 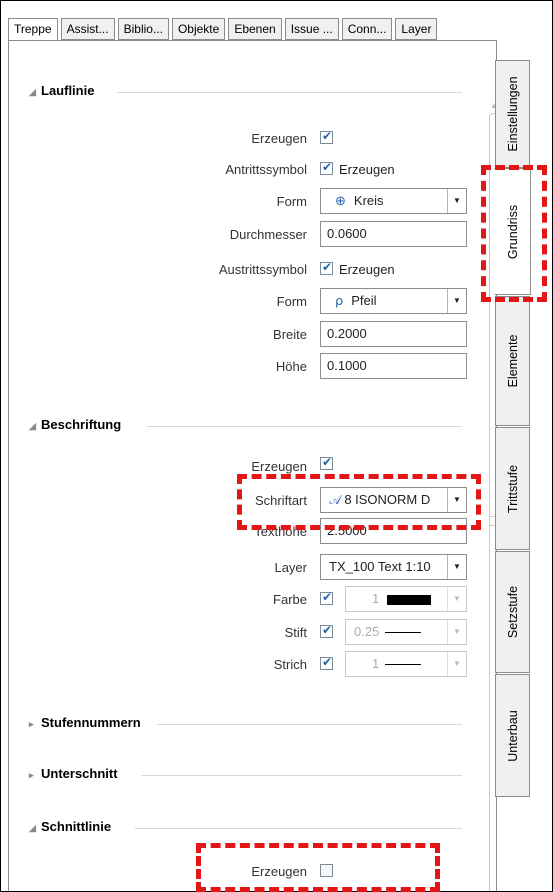 What do you see at coordinates (380, 566) in the screenshot?
I see `select-value: TX_100 Text 1:10` at bounding box center [380, 566].